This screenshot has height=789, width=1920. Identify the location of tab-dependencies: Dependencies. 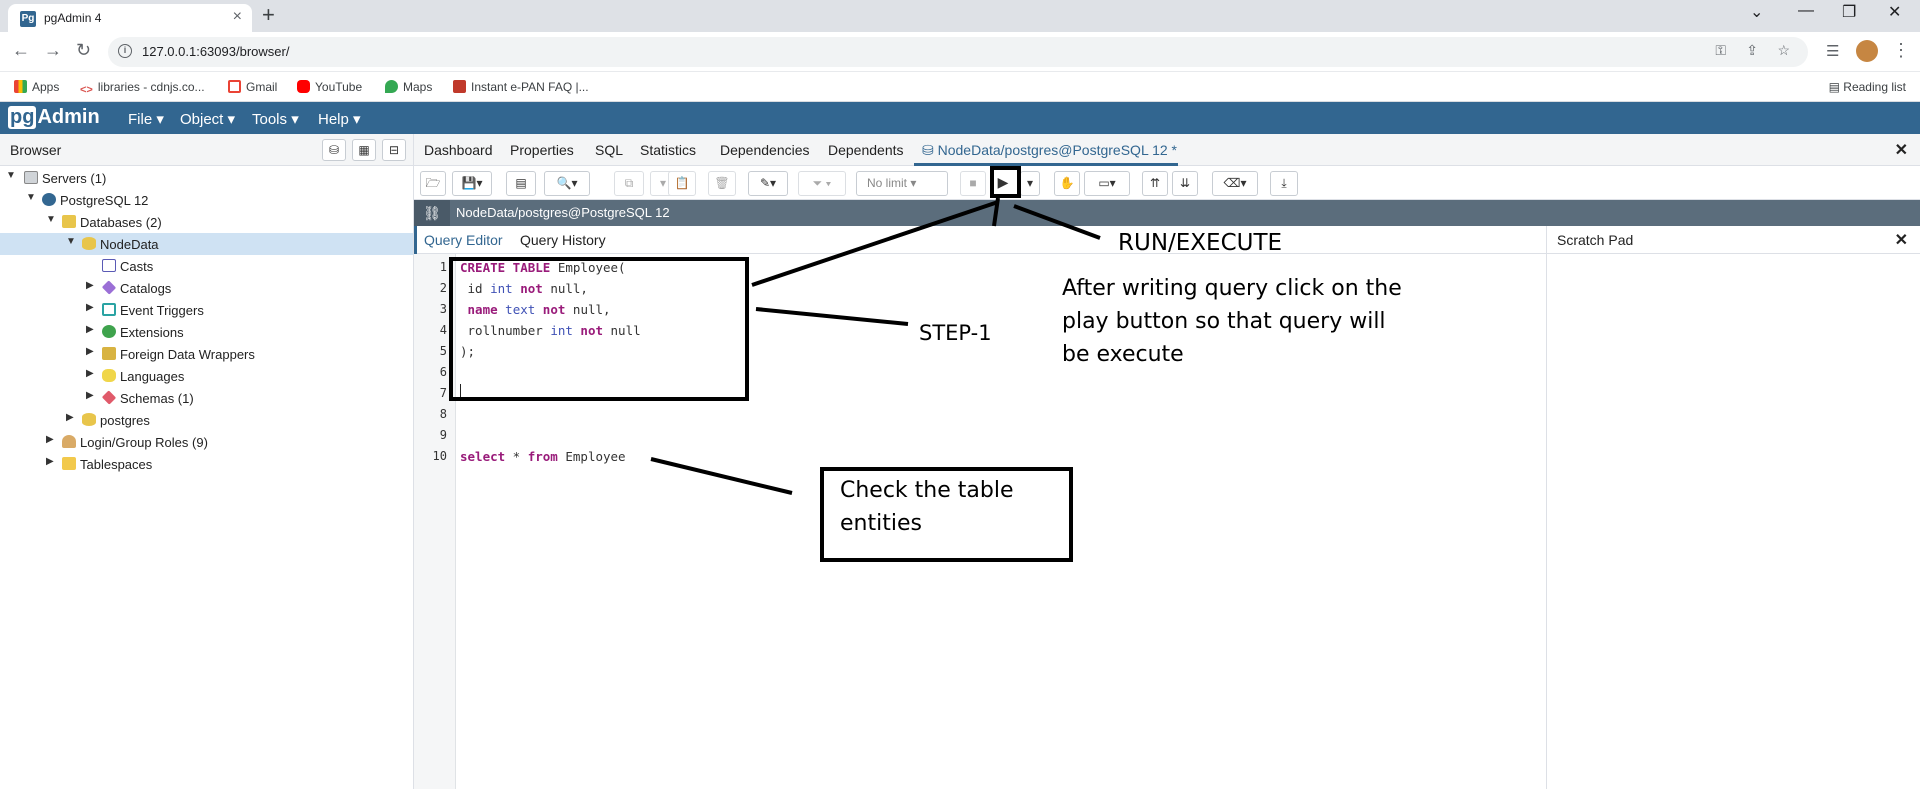
(765, 150).